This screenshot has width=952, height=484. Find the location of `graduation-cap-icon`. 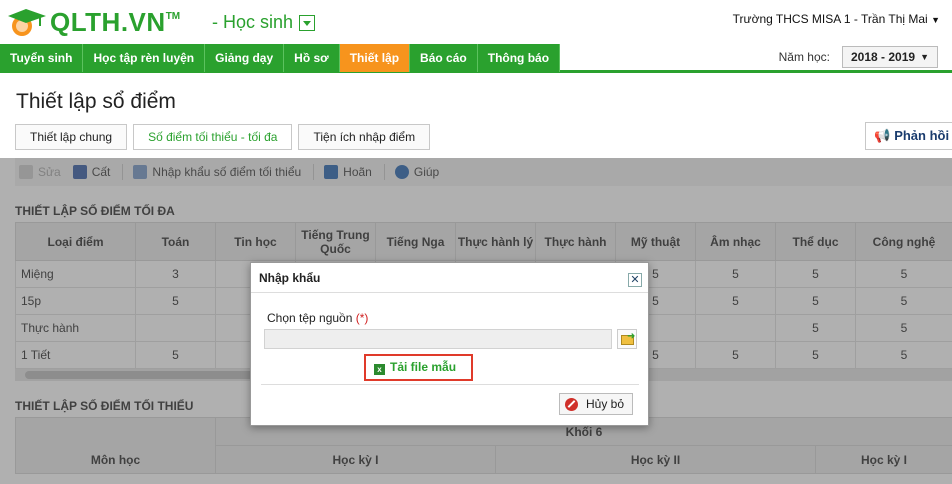

graduation-cap-icon is located at coordinates (27, 22).